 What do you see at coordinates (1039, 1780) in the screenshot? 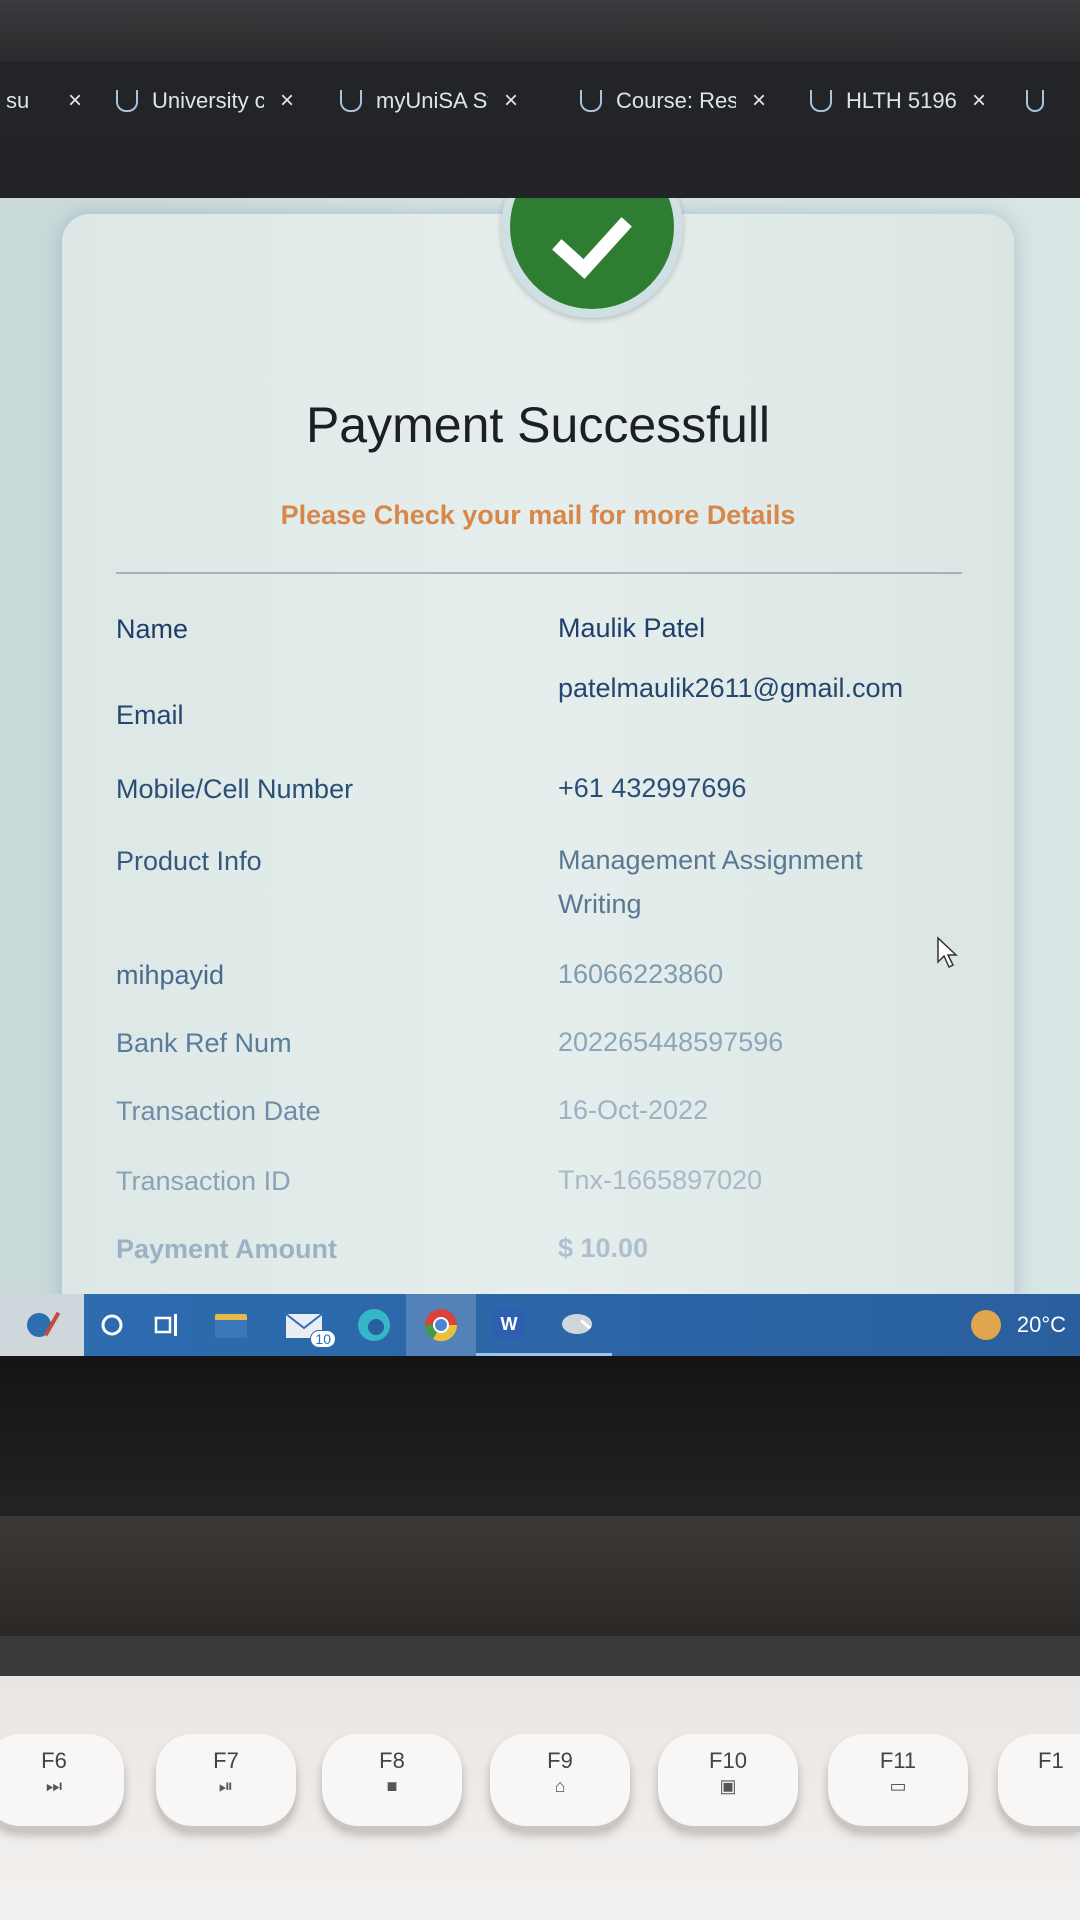
I see `key-f12: F1` at bounding box center [1039, 1780].